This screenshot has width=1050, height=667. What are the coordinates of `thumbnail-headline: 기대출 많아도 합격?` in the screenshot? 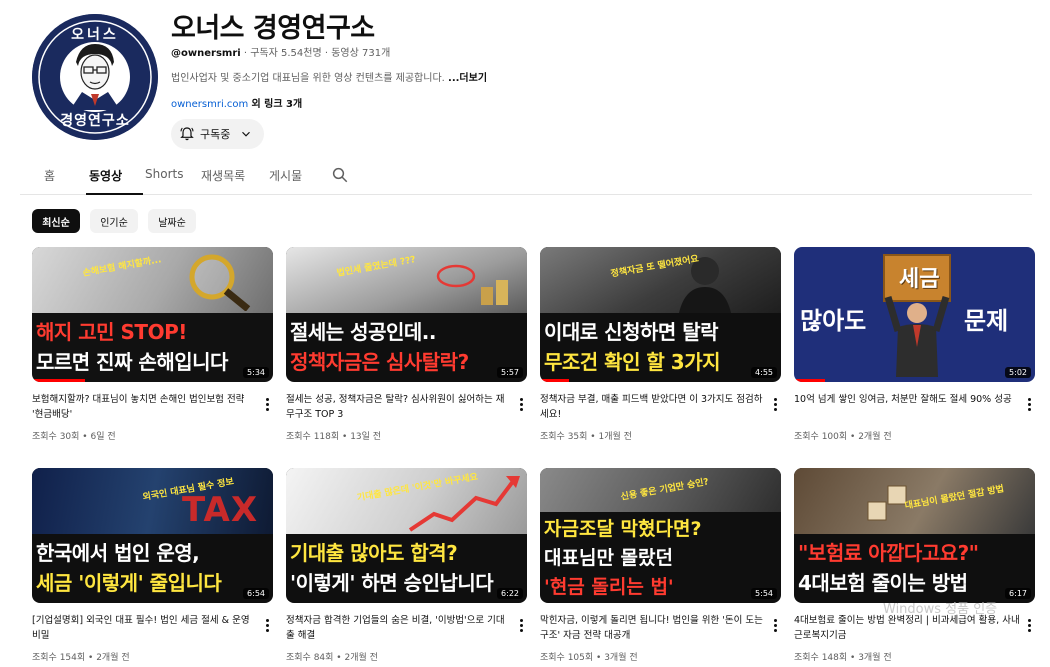 It's located at (374, 553).